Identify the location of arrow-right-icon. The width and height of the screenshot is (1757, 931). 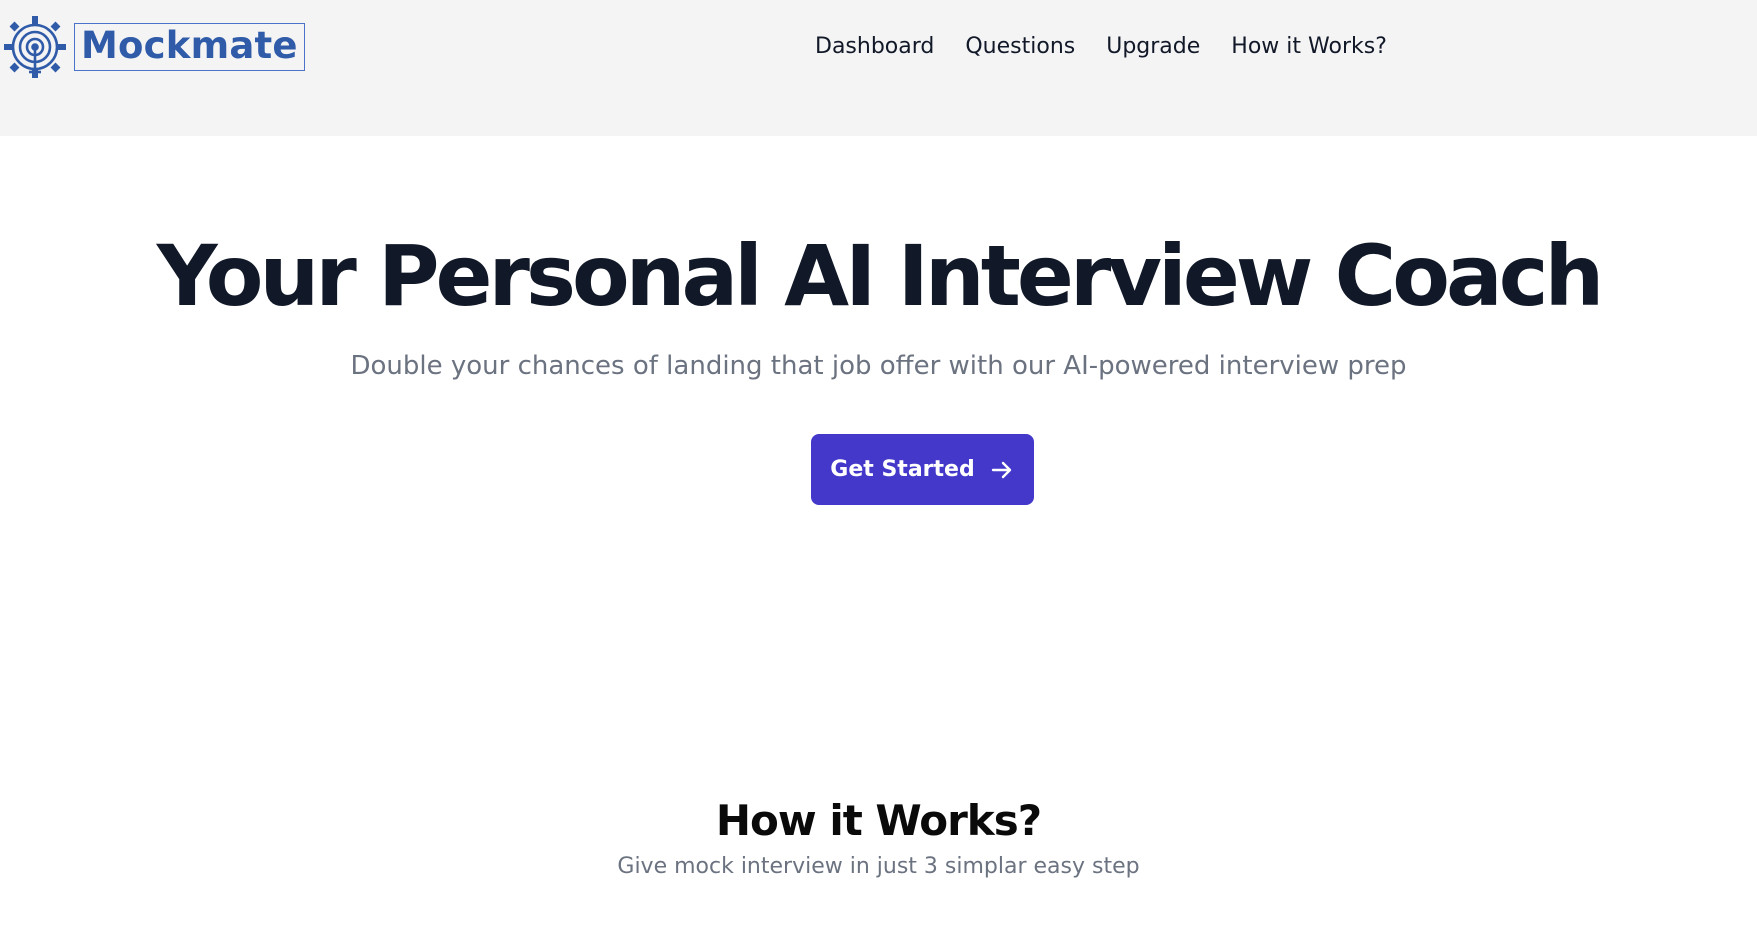
(1001, 469).